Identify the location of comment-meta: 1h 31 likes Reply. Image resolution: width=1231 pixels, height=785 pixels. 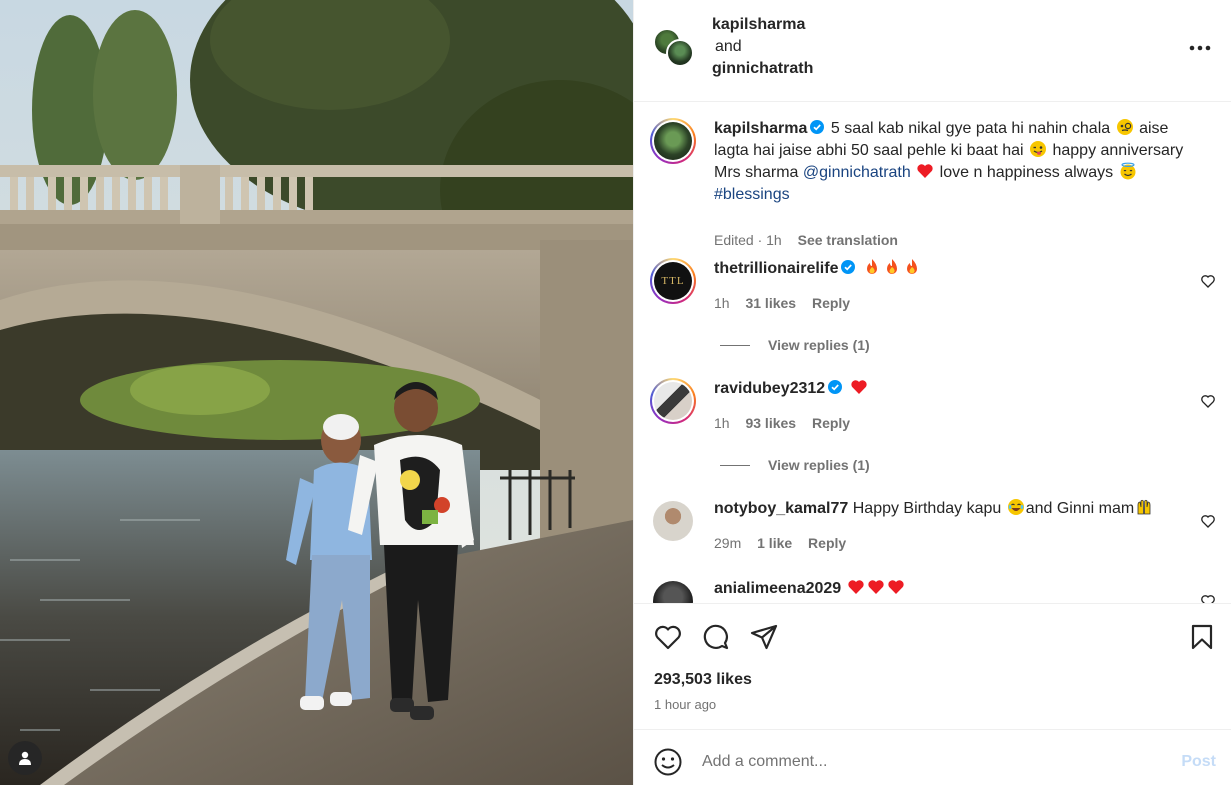
(788, 303).